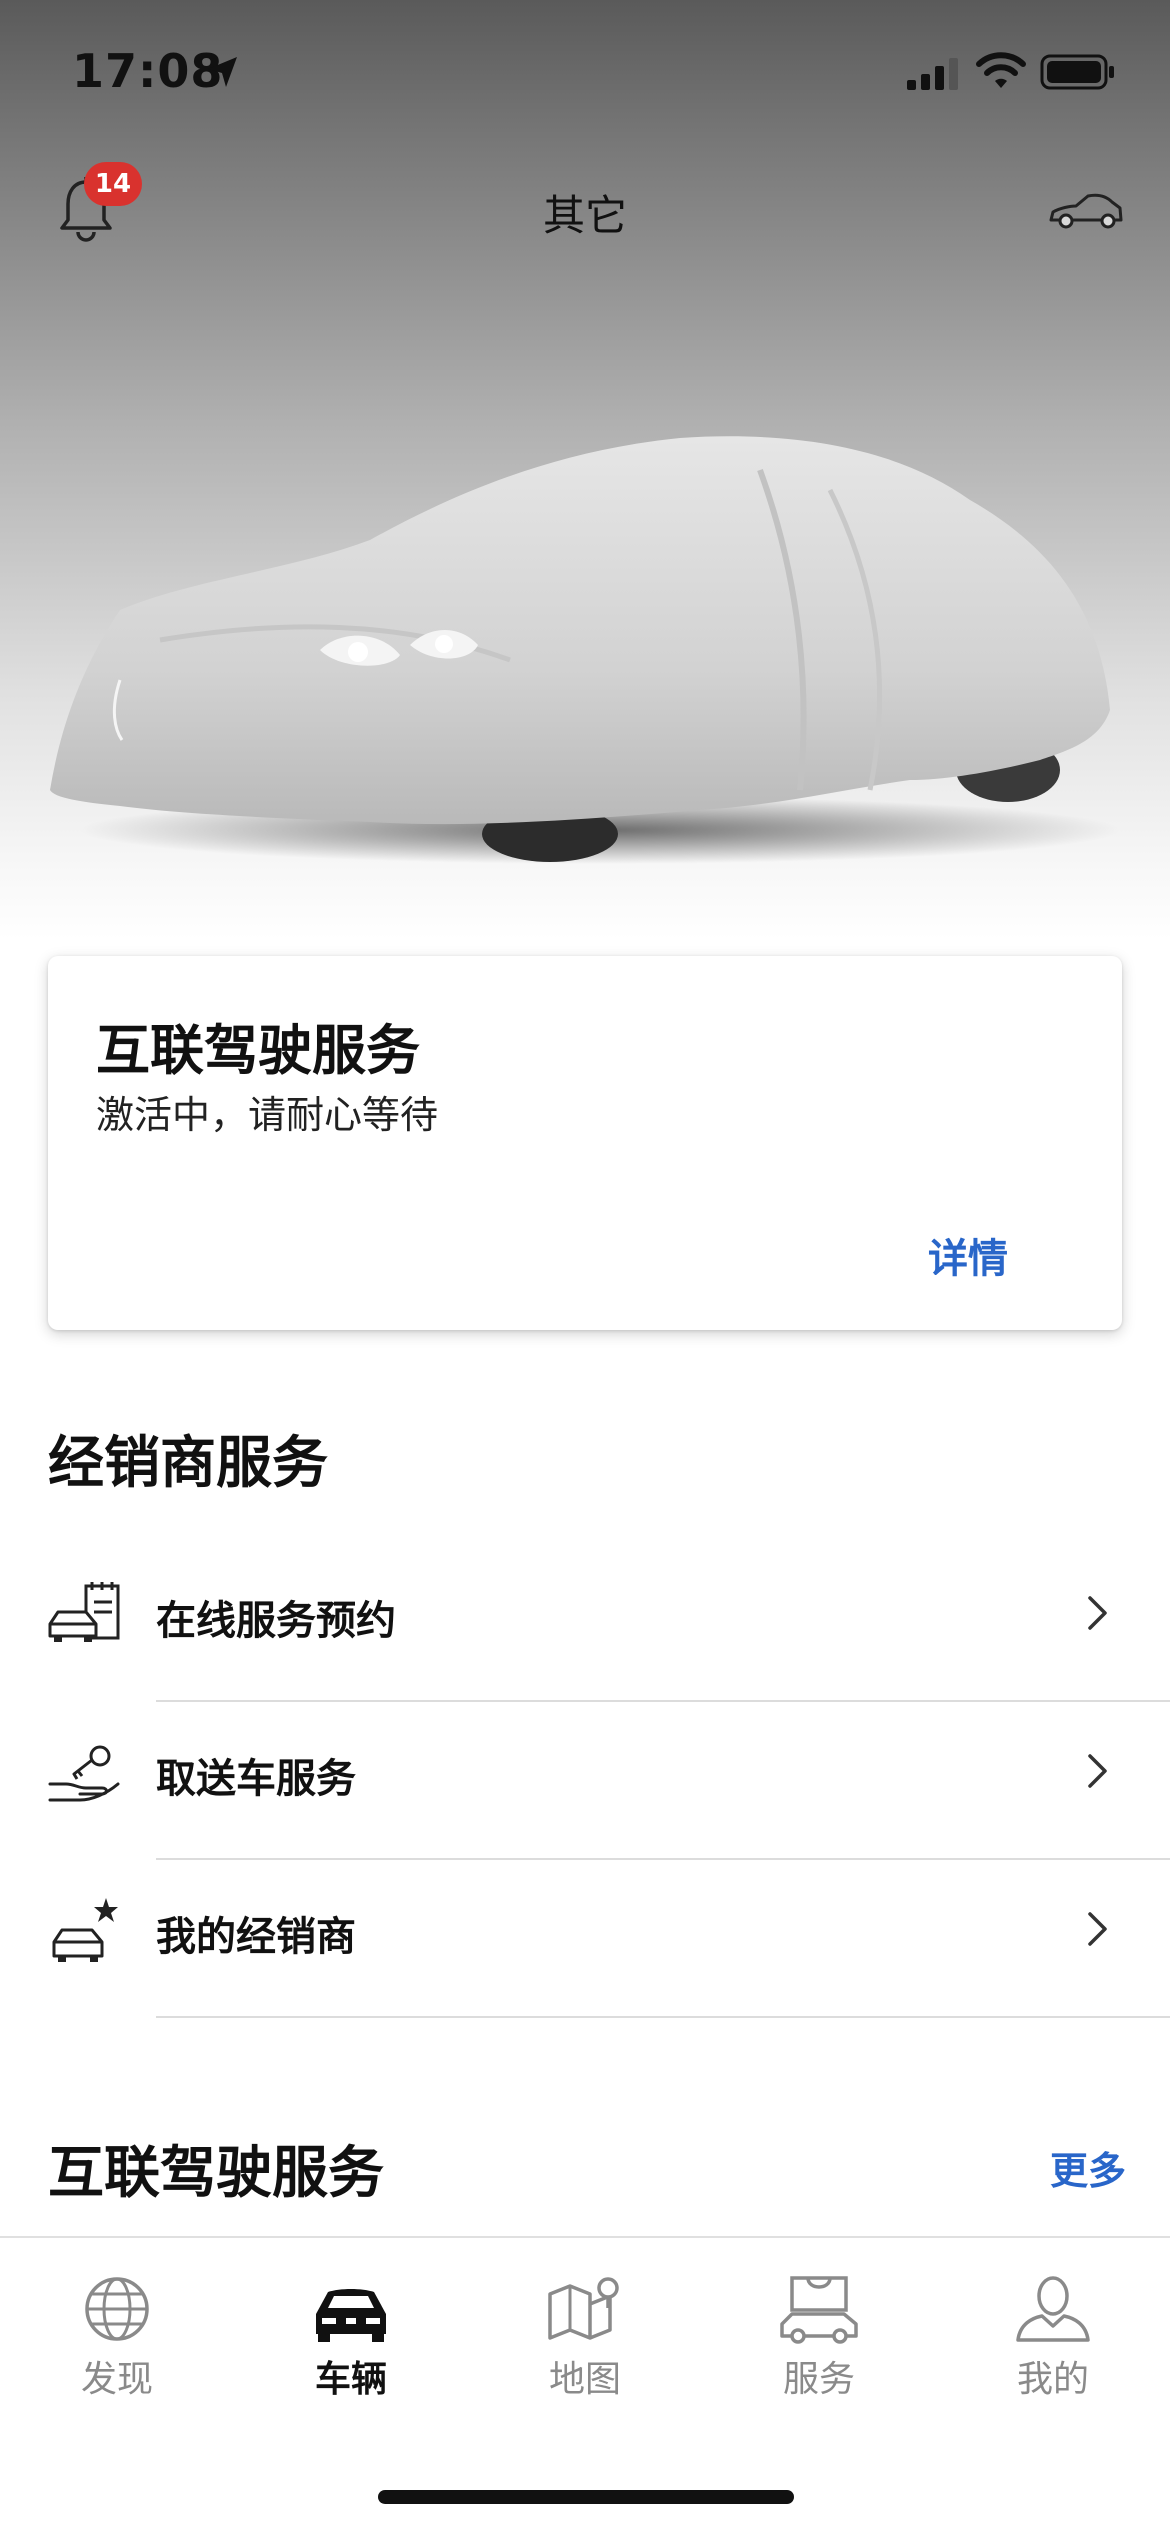 The height and width of the screenshot is (2534, 1170). Describe the element at coordinates (256, 1937) in the screenshot. I see `list-item-label: 我的经销商` at that location.